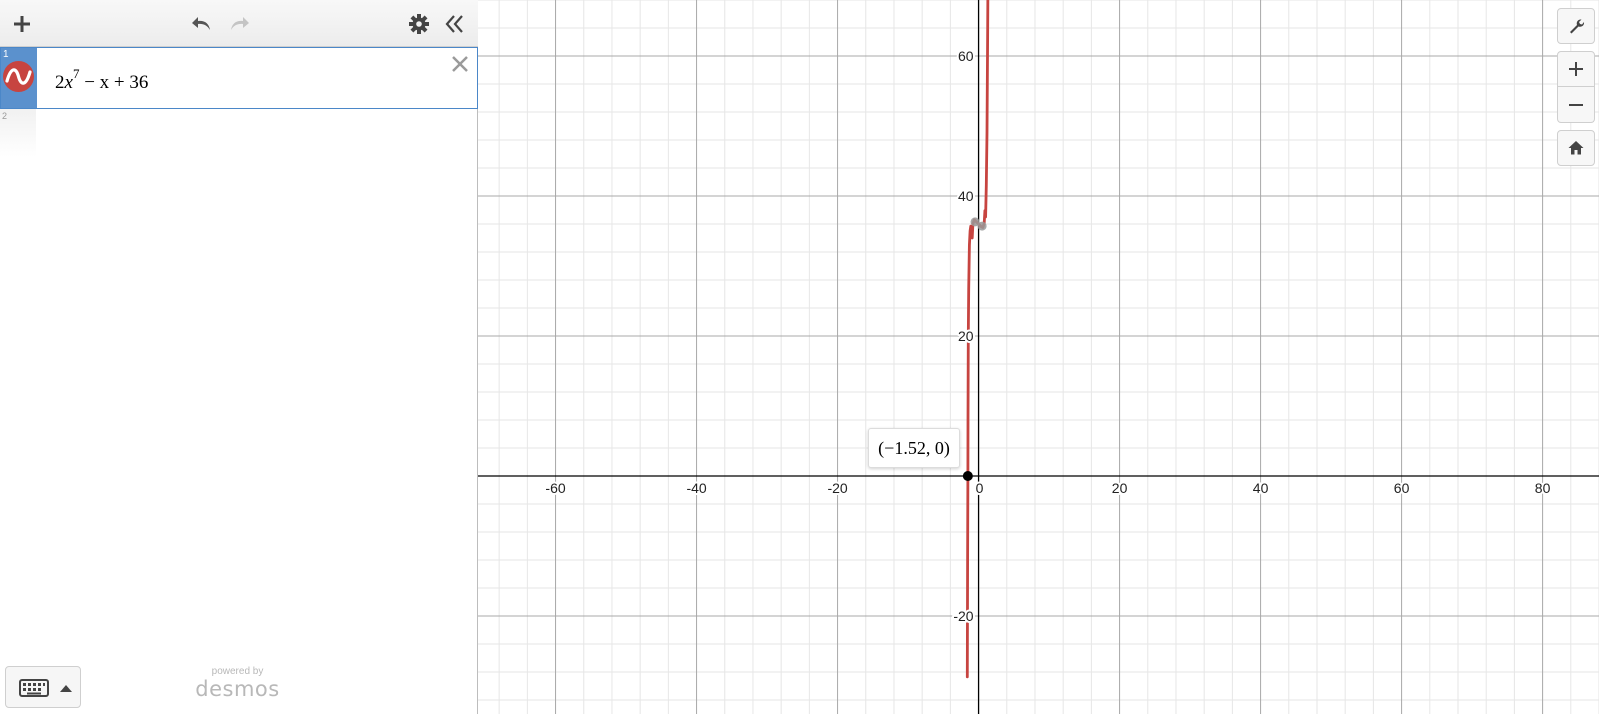  I want to click on caret-up-icon, so click(66, 688).